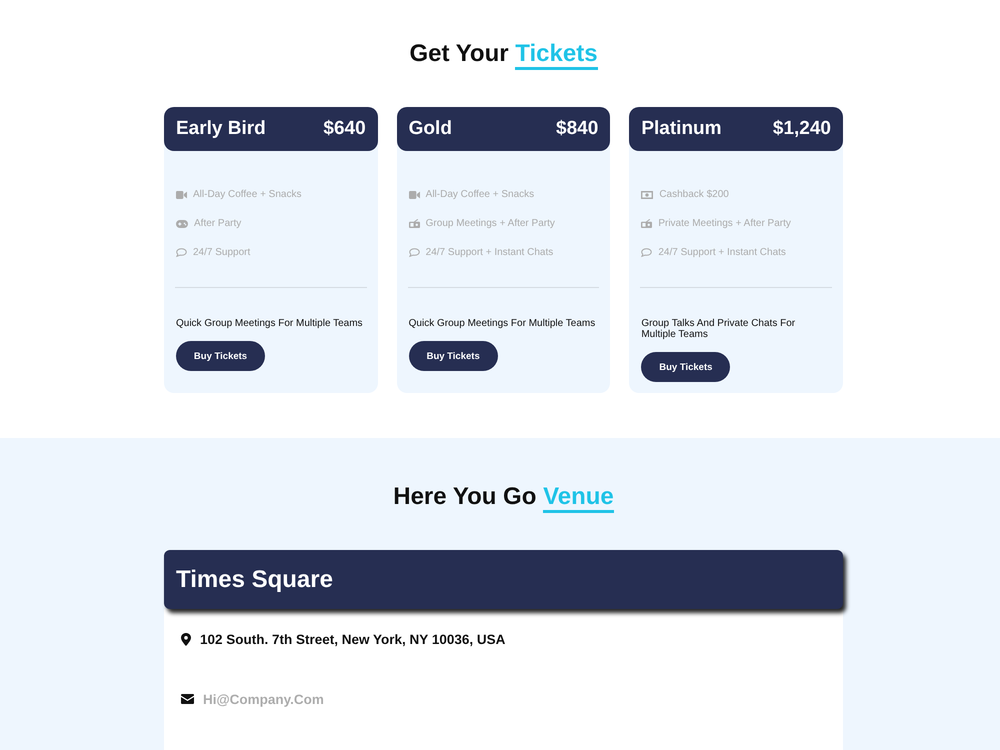  I want to click on envelope-icon, so click(187, 699).